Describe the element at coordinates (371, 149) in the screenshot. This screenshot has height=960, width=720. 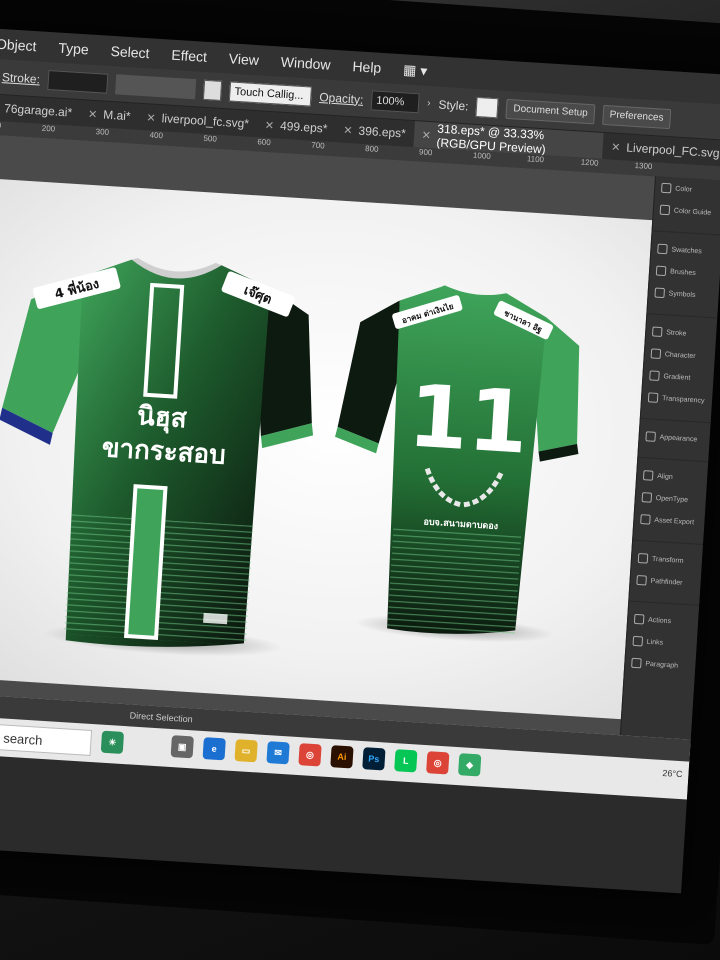
I see `ruler-number: 800` at that location.